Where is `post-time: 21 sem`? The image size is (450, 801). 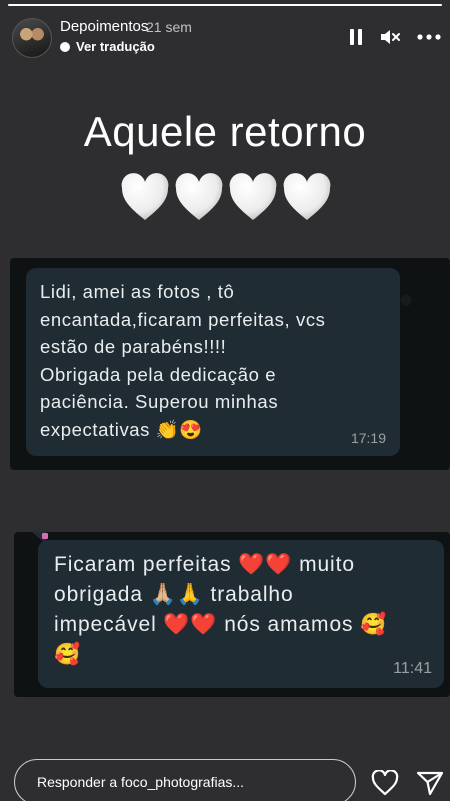 post-time: 21 sem is located at coordinates (169, 27).